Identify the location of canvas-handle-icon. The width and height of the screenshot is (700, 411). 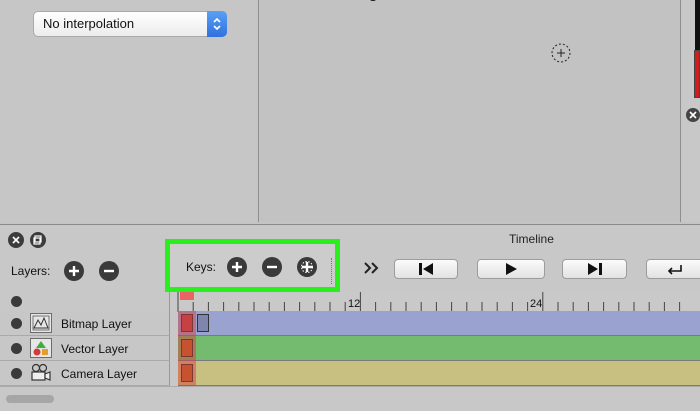
(373, 2).